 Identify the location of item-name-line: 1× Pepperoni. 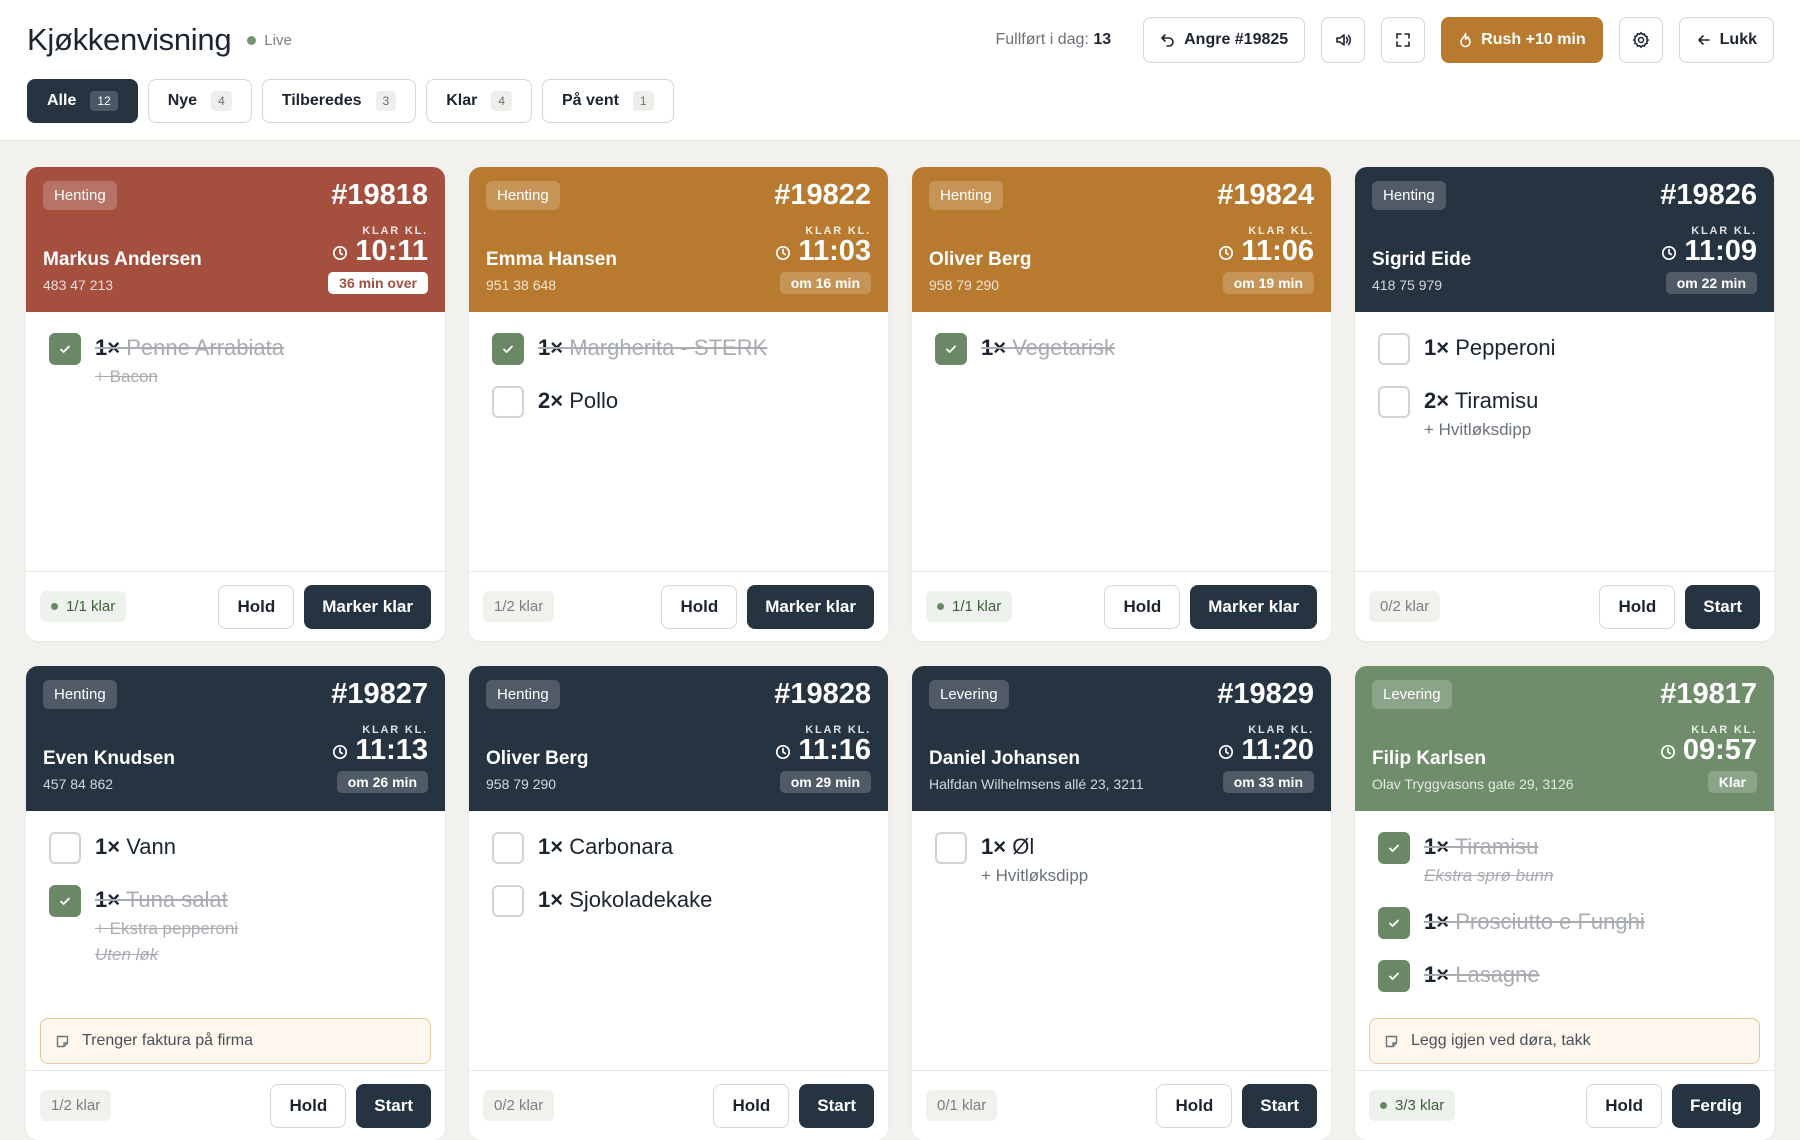
(1490, 348).